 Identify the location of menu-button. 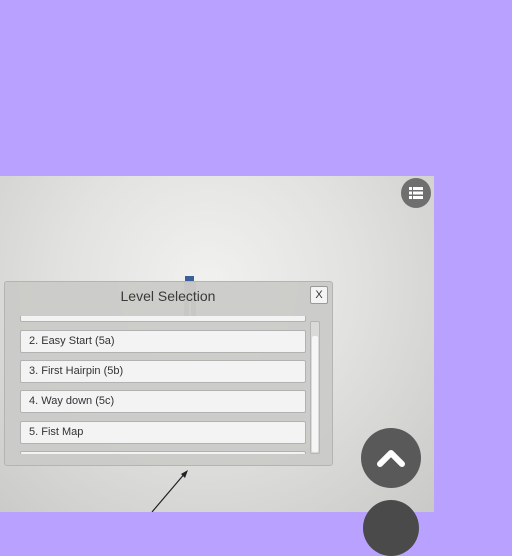
(416, 193).